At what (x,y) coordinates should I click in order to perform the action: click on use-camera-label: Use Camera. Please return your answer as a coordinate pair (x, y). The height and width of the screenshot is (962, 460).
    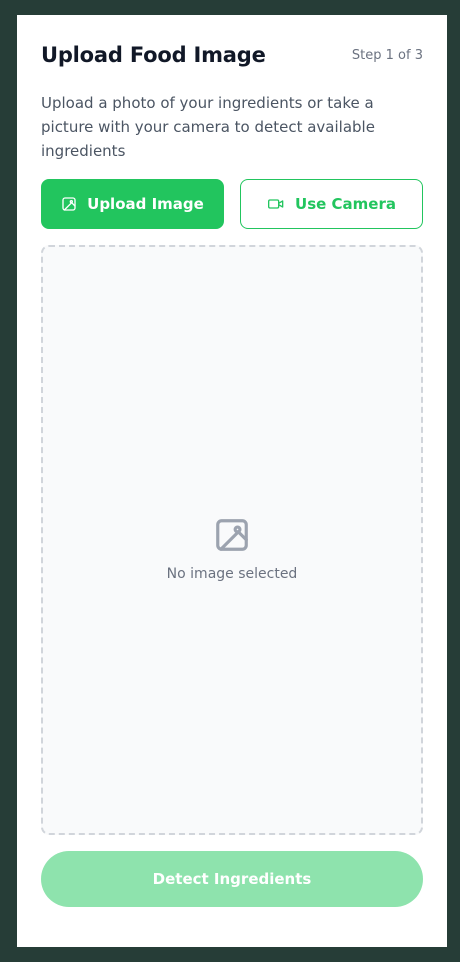
    Looking at the image, I should click on (345, 204).